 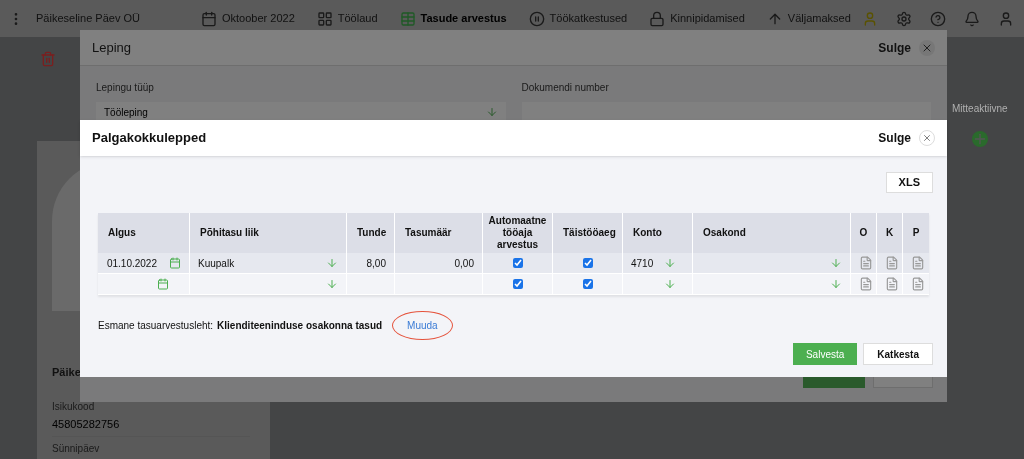 What do you see at coordinates (347, 18) in the screenshot?
I see `nav-link: Töölaud` at bounding box center [347, 18].